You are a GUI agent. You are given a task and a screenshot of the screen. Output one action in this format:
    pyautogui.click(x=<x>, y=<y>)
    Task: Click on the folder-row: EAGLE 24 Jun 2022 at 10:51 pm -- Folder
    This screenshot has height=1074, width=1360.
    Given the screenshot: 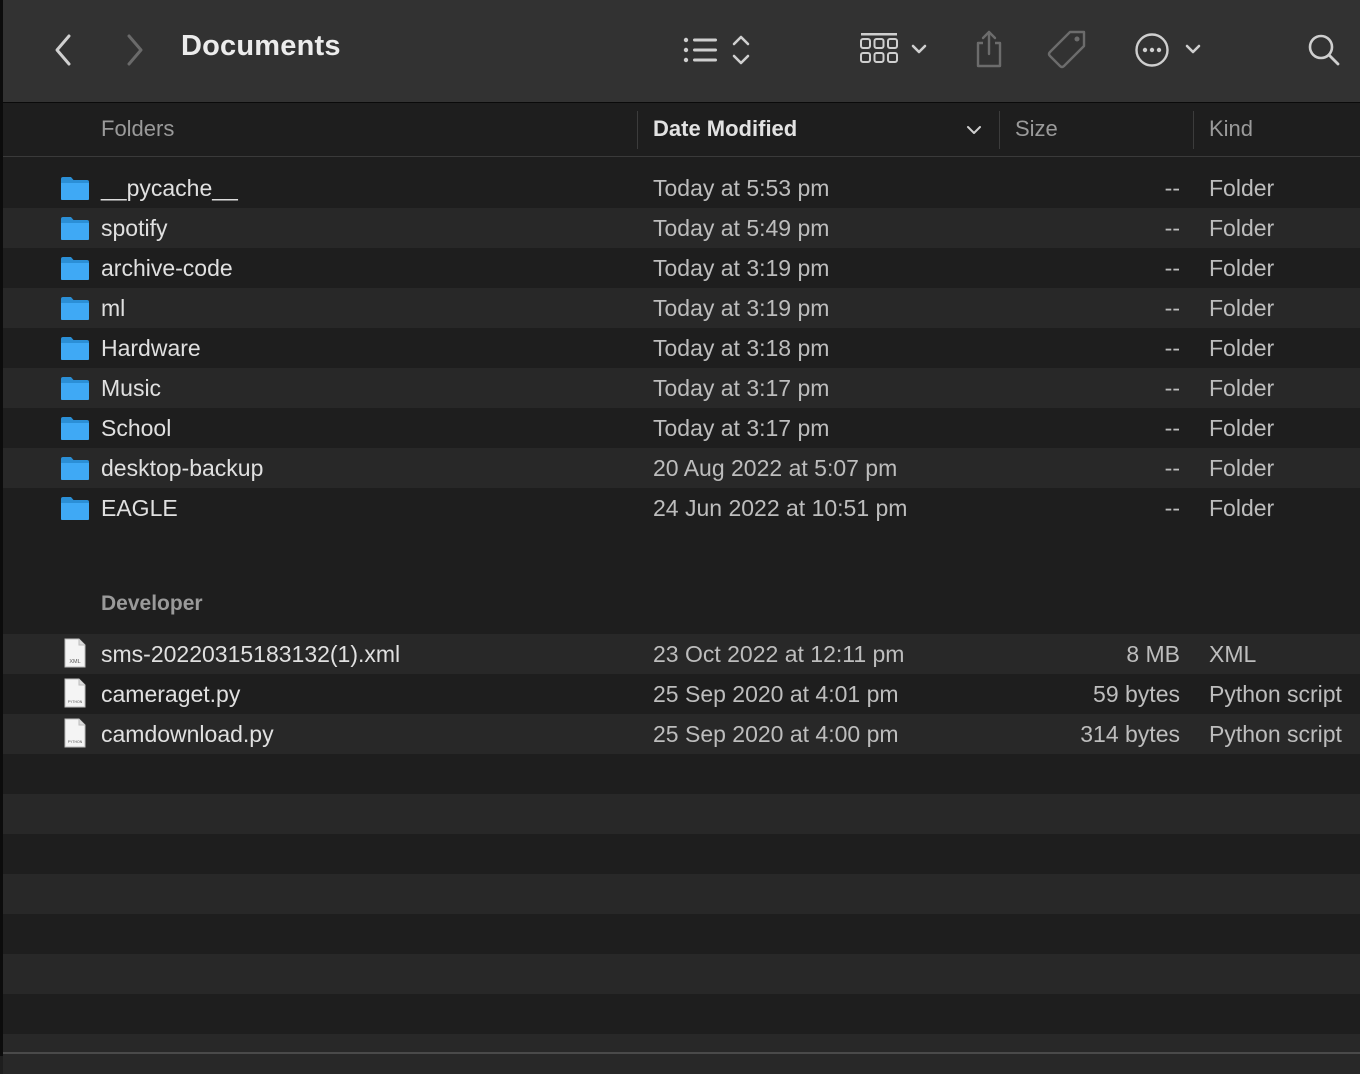 What is the action you would take?
    pyautogui.click(x=681, y=508)
    